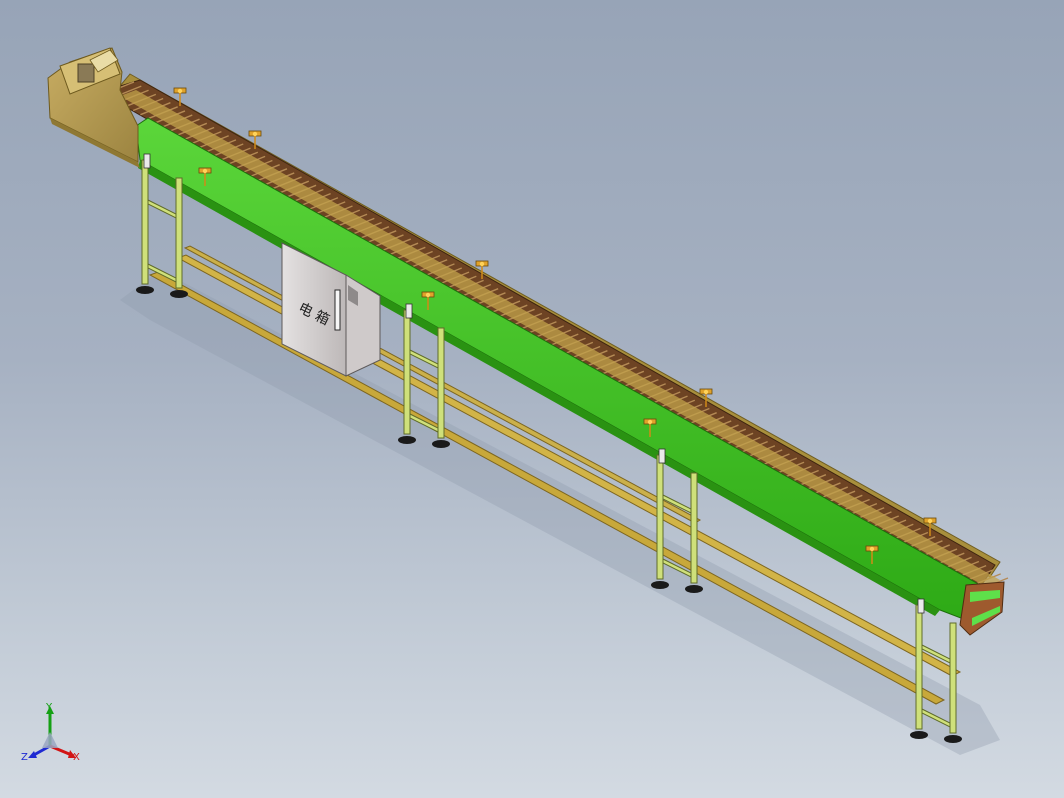  I want to click on view-orientation-triad: Y X Z, so click(54, 740).